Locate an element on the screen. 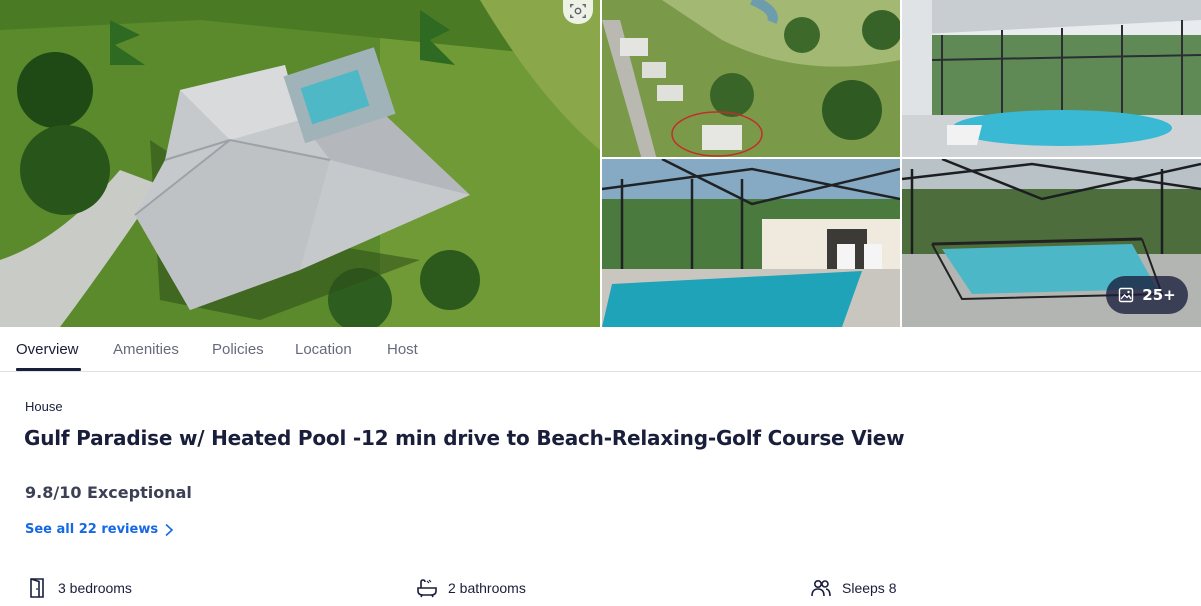 This screenshot has width=1201, height=606. visual-search-icon is located at coordinates (578, 11).